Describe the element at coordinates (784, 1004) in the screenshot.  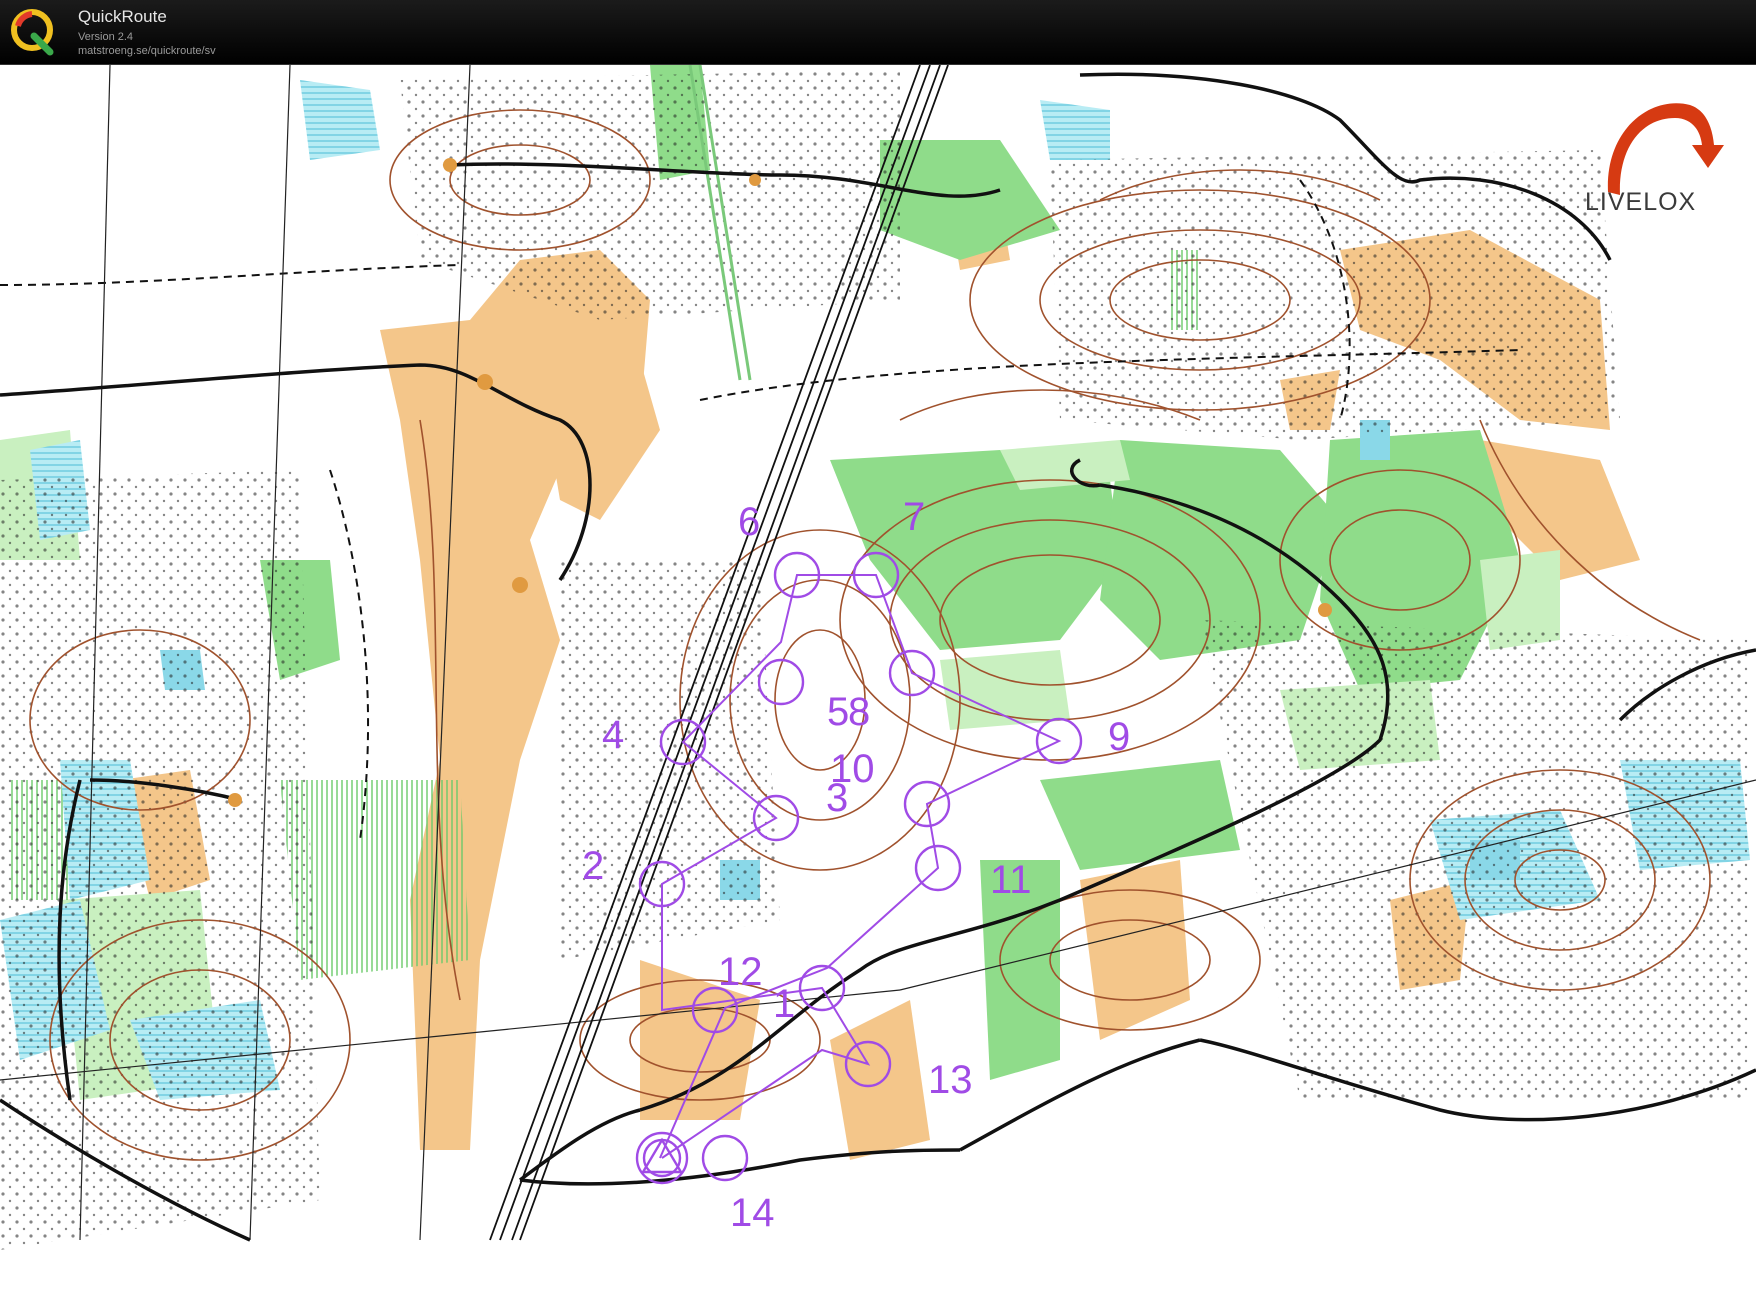
I see `control-label-1: 1` at that location.